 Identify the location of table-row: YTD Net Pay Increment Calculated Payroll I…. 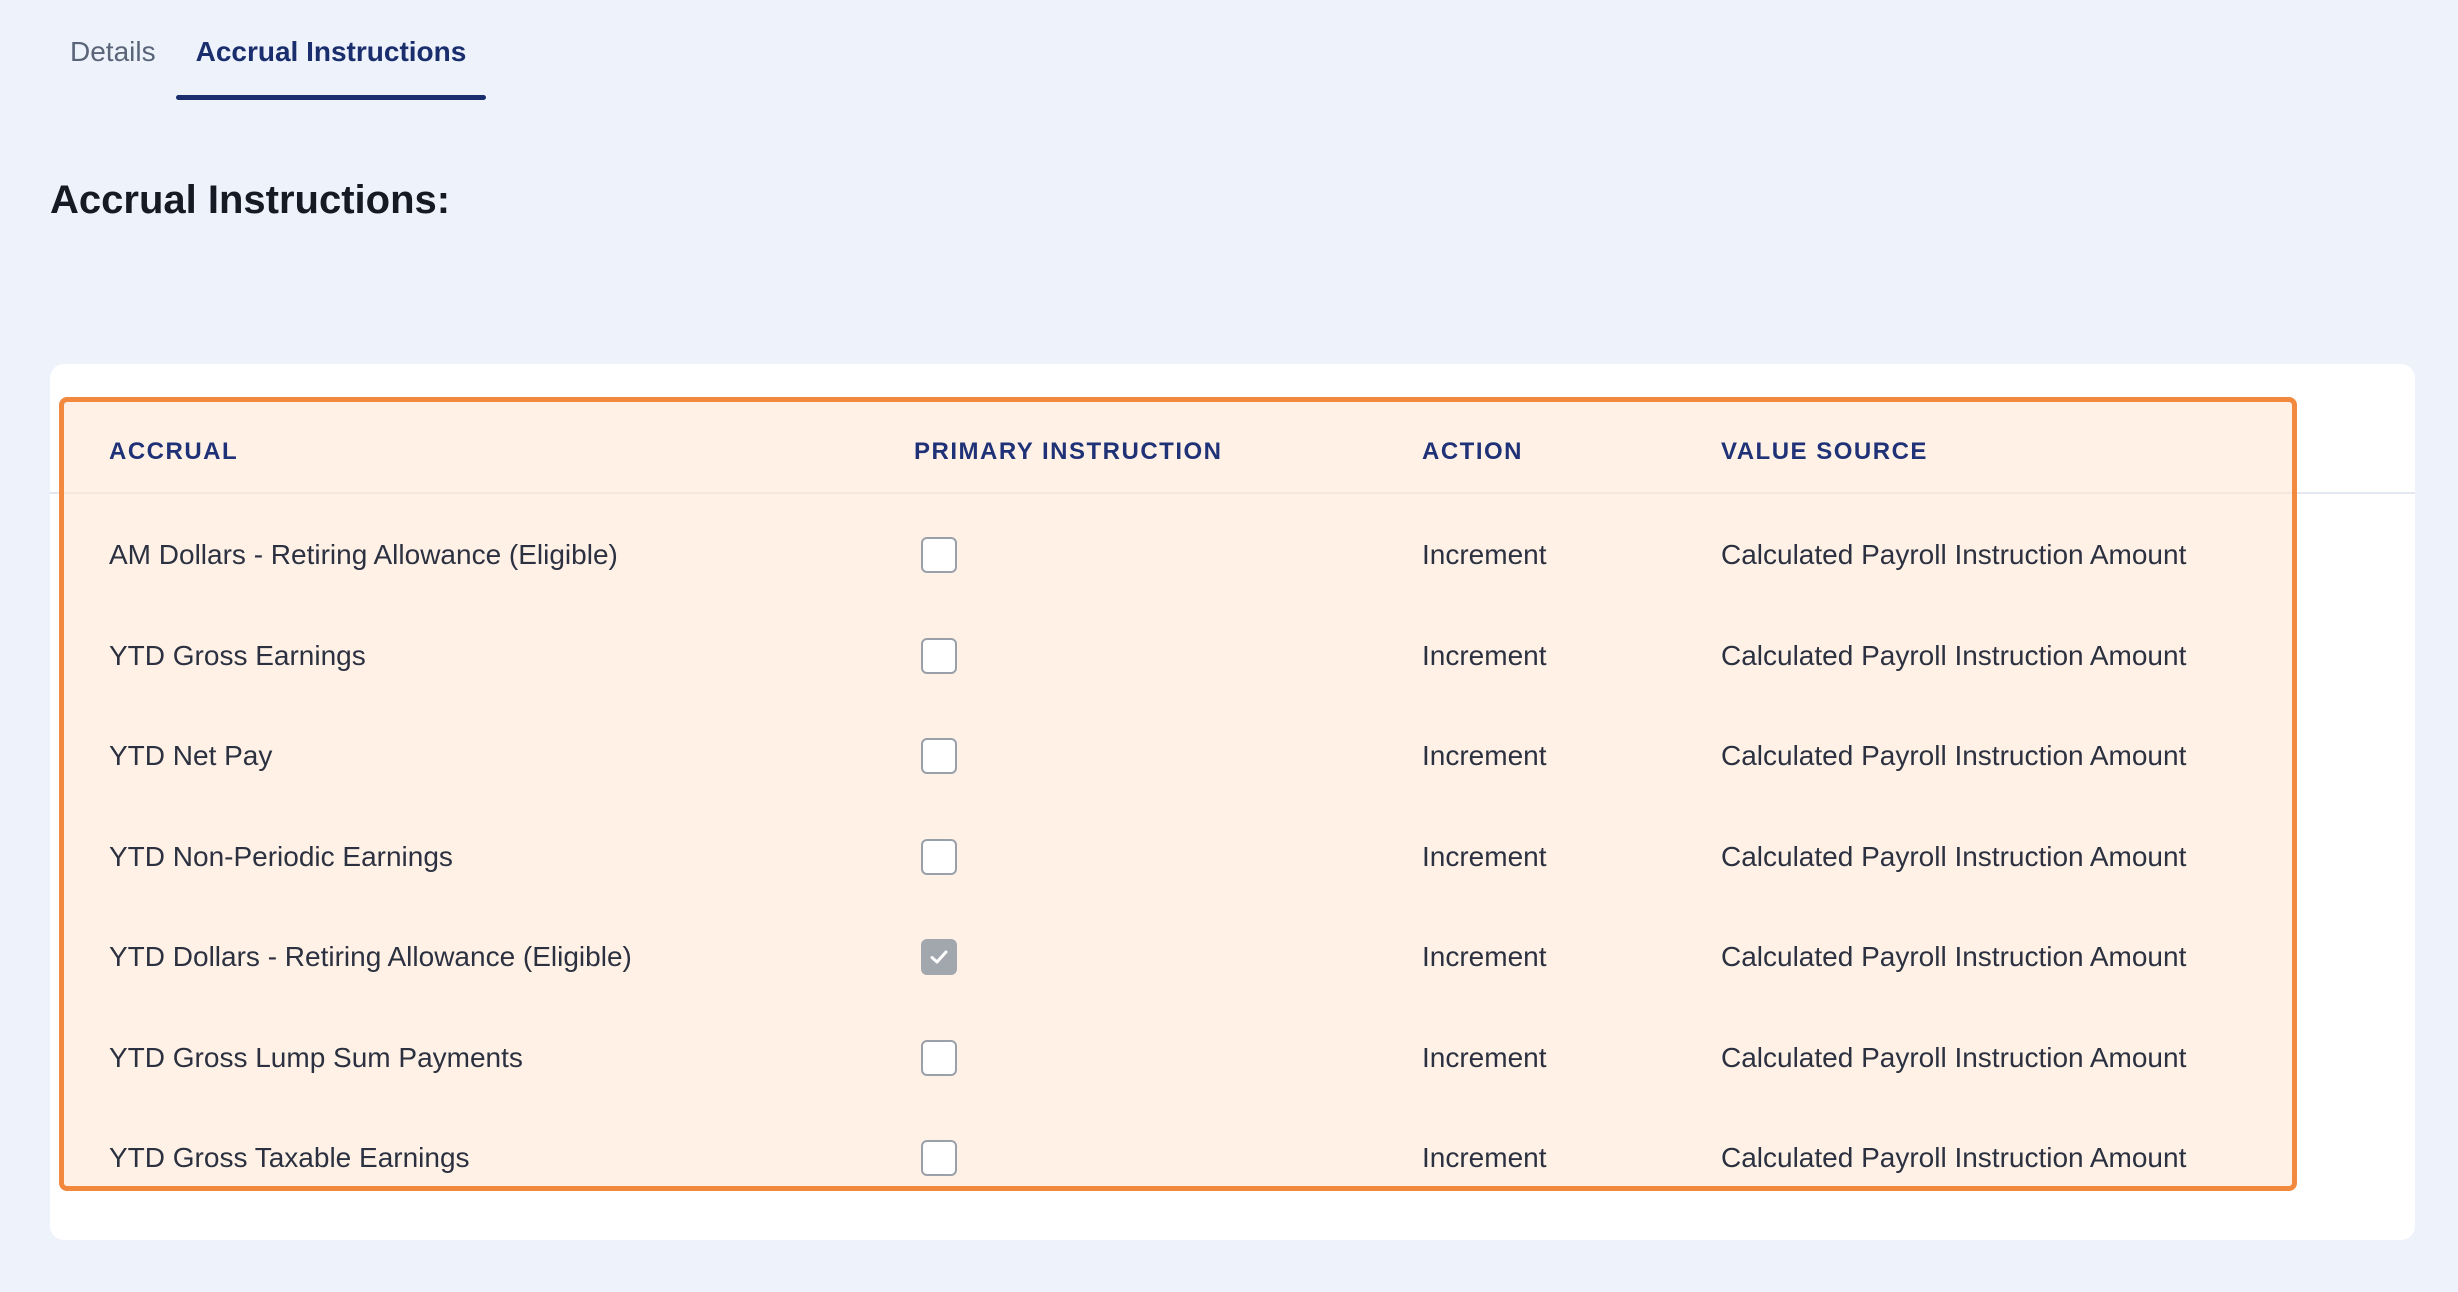
(1178, 756).